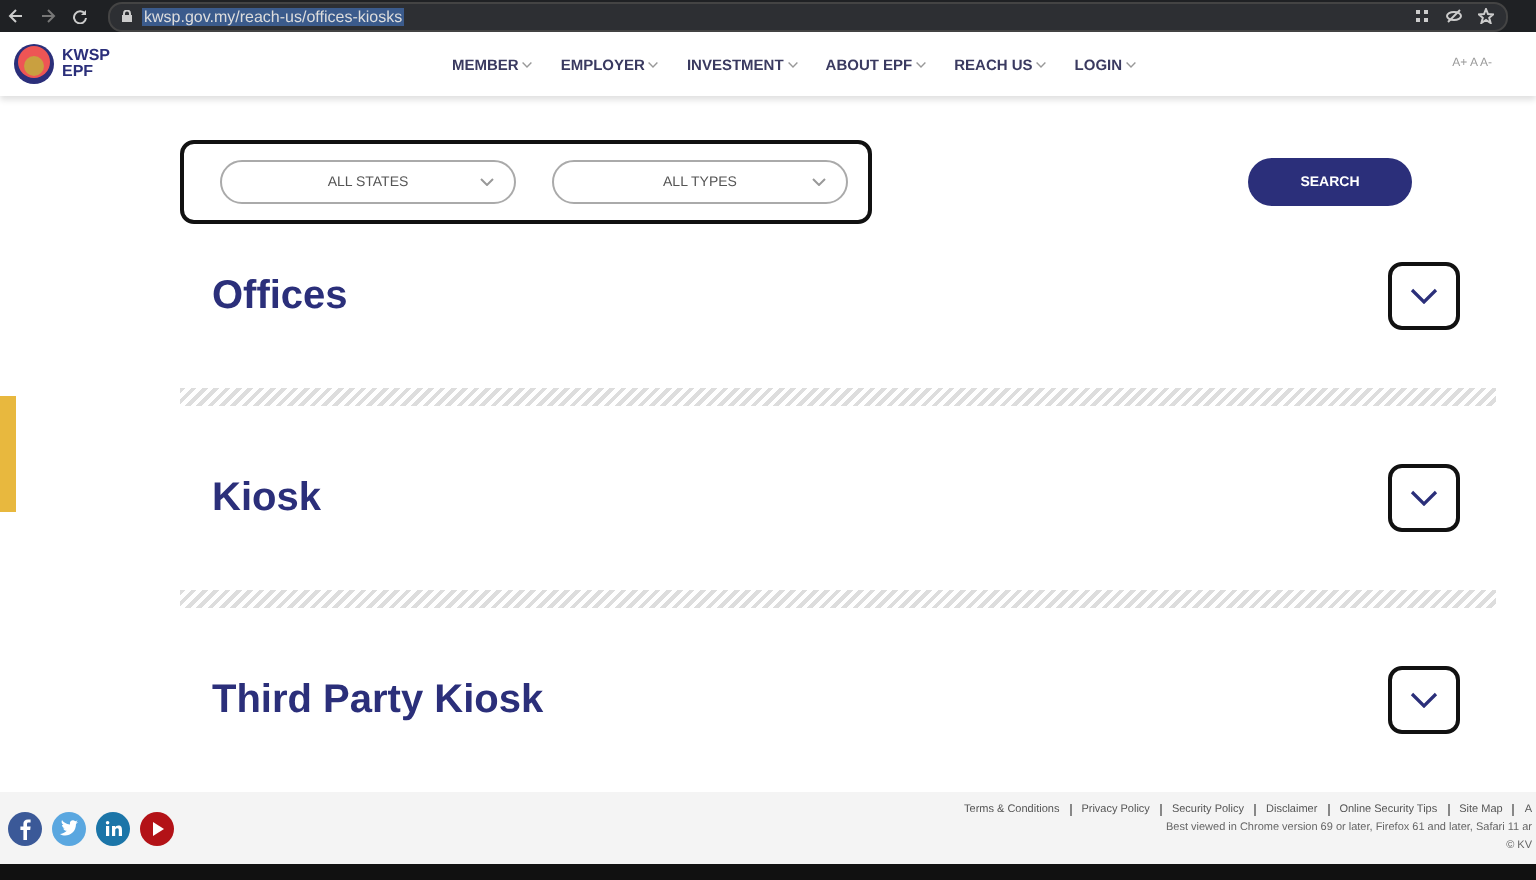  I want to click on logo-text: KWSP, so click(86, 56).